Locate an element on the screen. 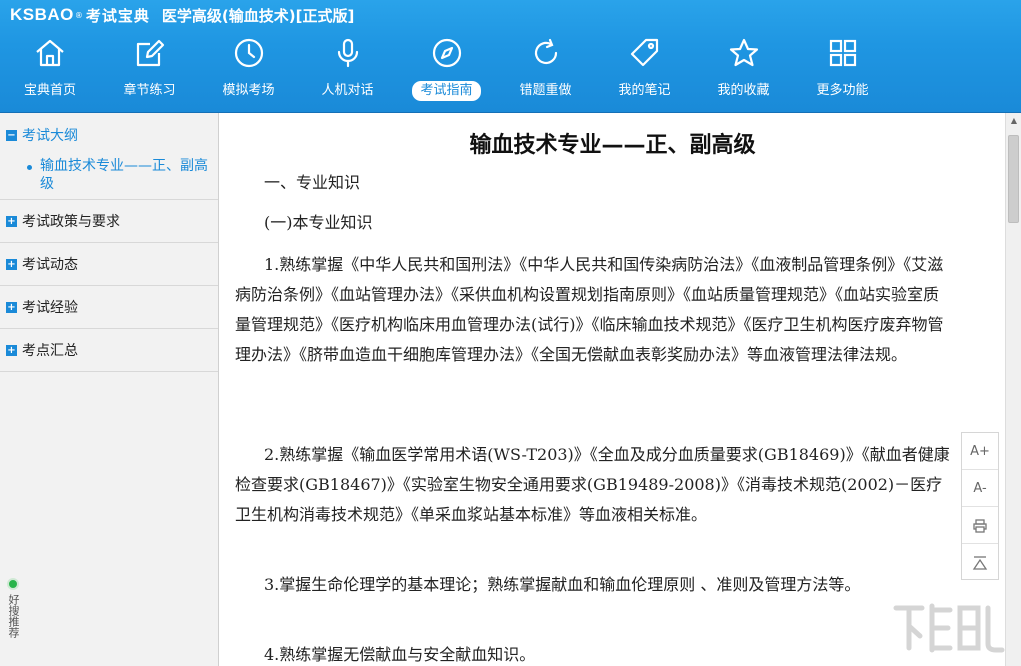 The width and height of the screenshot is (1021, 666). tag-icon is located at coordinates (645, 53).